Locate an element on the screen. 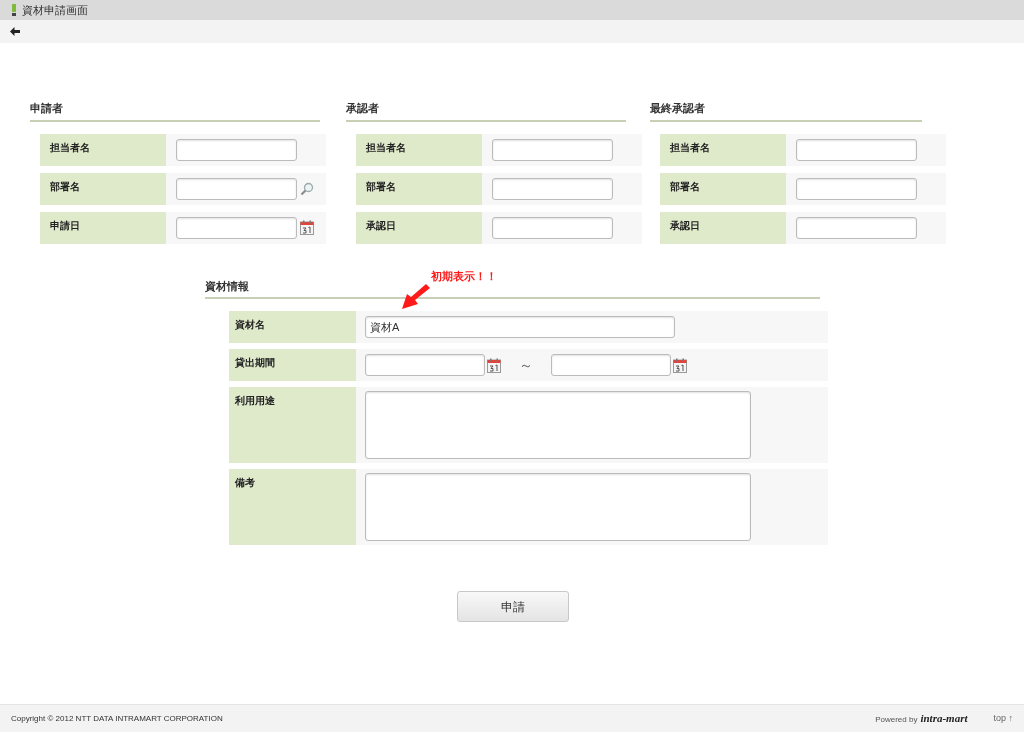  field-label: 利用用途 is located at coordinates (292, 425).